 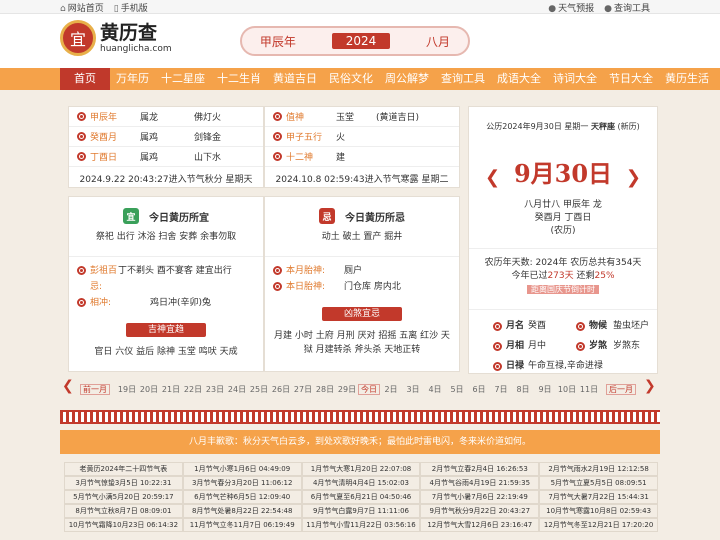 I want to click on weather-link: ● 天气预报, so click(x=571, y=7).